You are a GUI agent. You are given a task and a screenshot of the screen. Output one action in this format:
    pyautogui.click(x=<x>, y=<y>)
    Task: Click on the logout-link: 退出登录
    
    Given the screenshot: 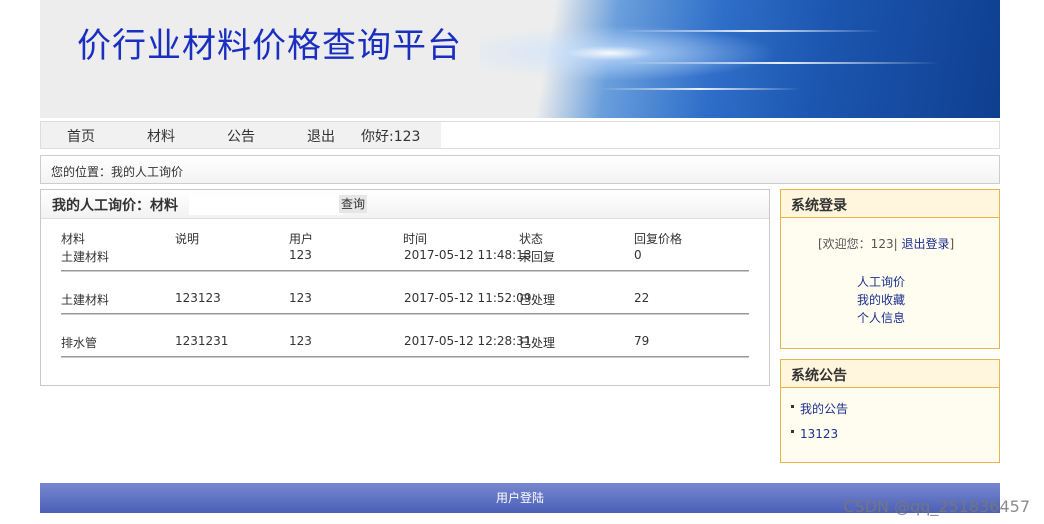 What is the action you would take?
    pyautogui.click(x=925, y=244)
    